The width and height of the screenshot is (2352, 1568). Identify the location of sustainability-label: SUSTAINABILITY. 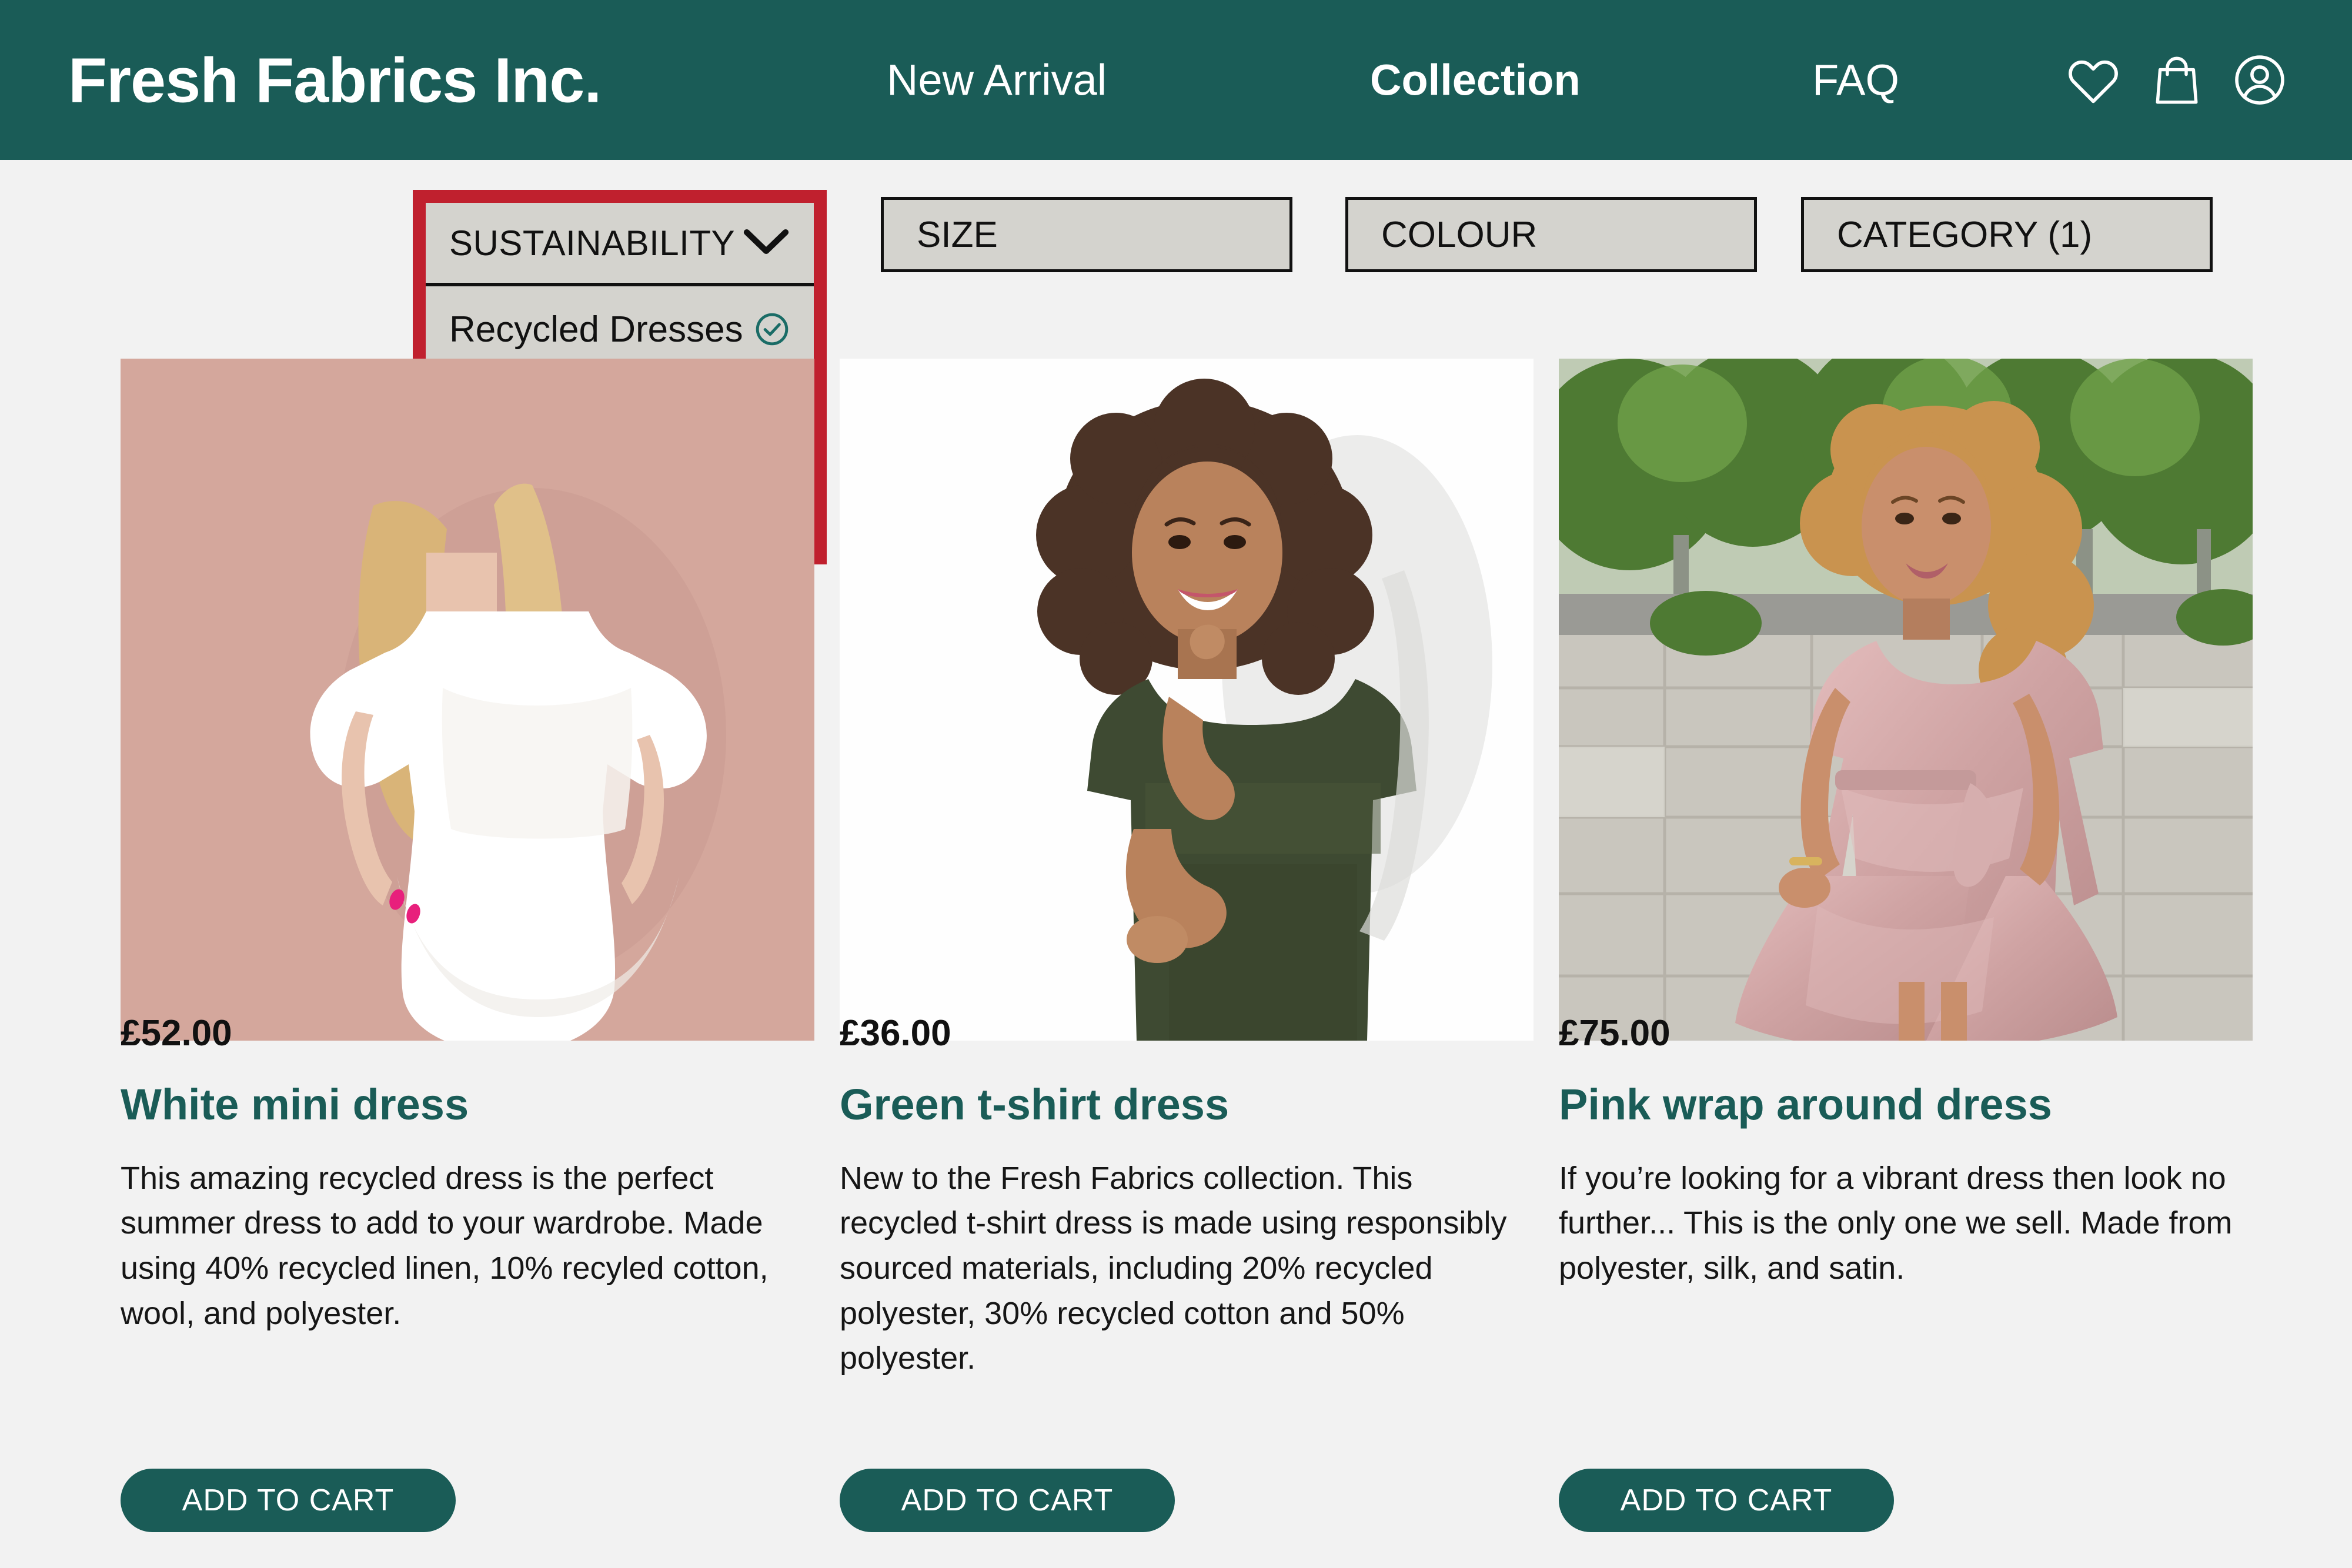
(592, 243).